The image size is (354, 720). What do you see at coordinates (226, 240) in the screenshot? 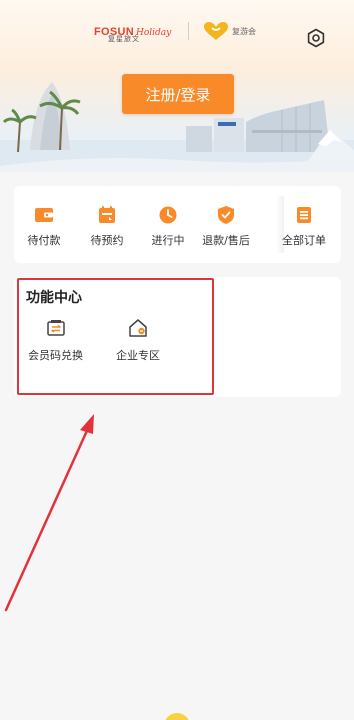
I see `order-item-label: 退款/售后` at bounding box center [226, 240].